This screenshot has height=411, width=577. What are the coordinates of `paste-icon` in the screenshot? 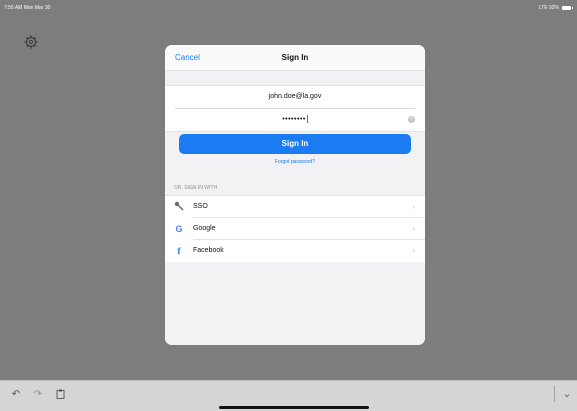 It's located at (60, 395).